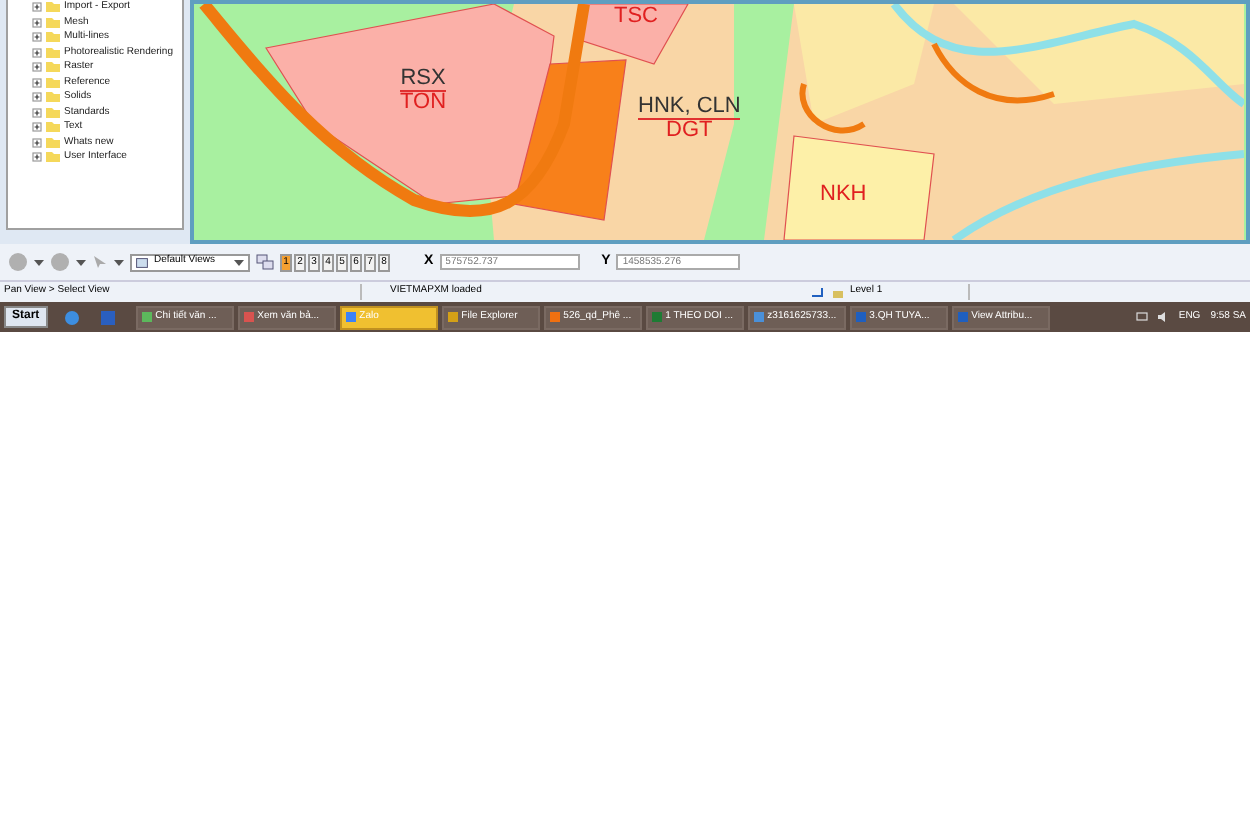  I want to click on snap-icon, so click(817, 292).